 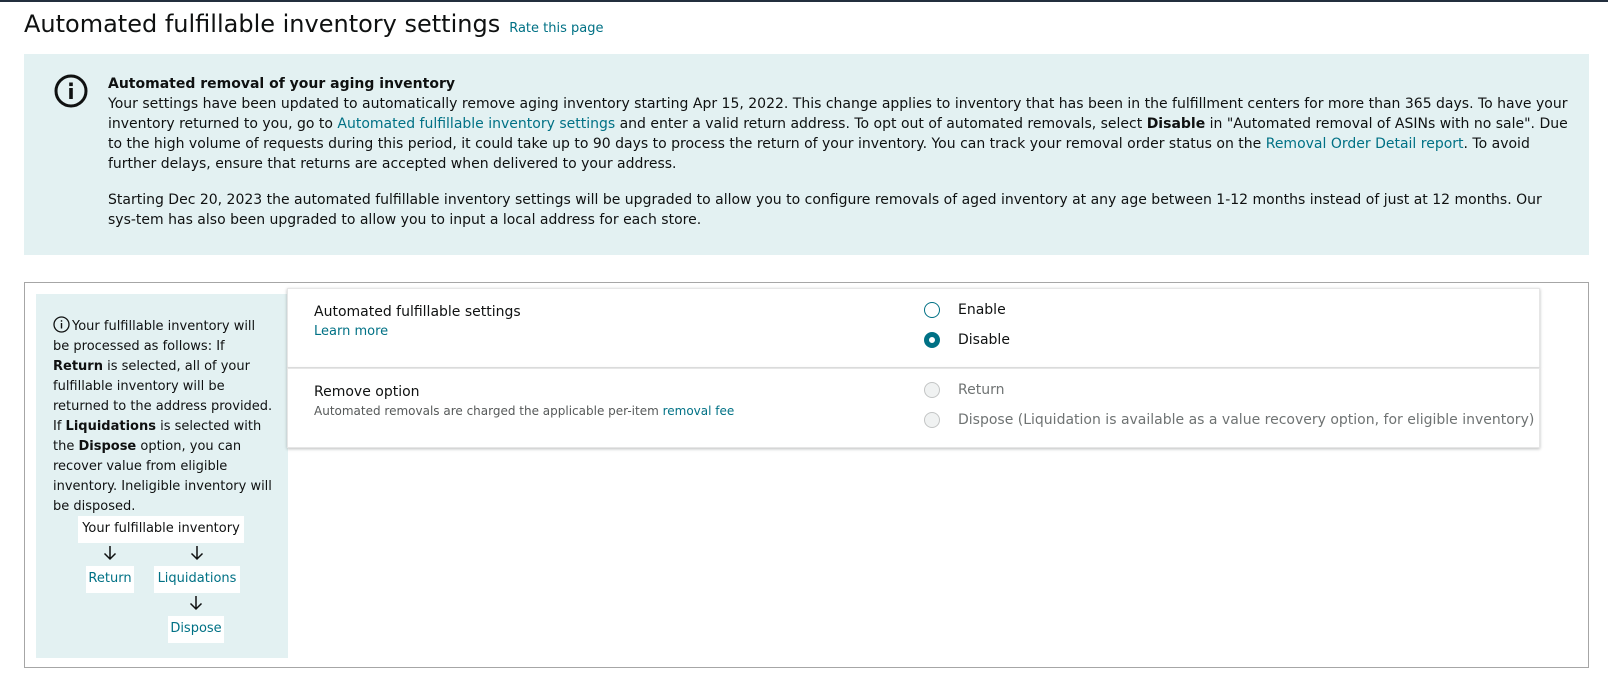 I want to click on learn-more-link: Learn more, so click(x=351, y=331).